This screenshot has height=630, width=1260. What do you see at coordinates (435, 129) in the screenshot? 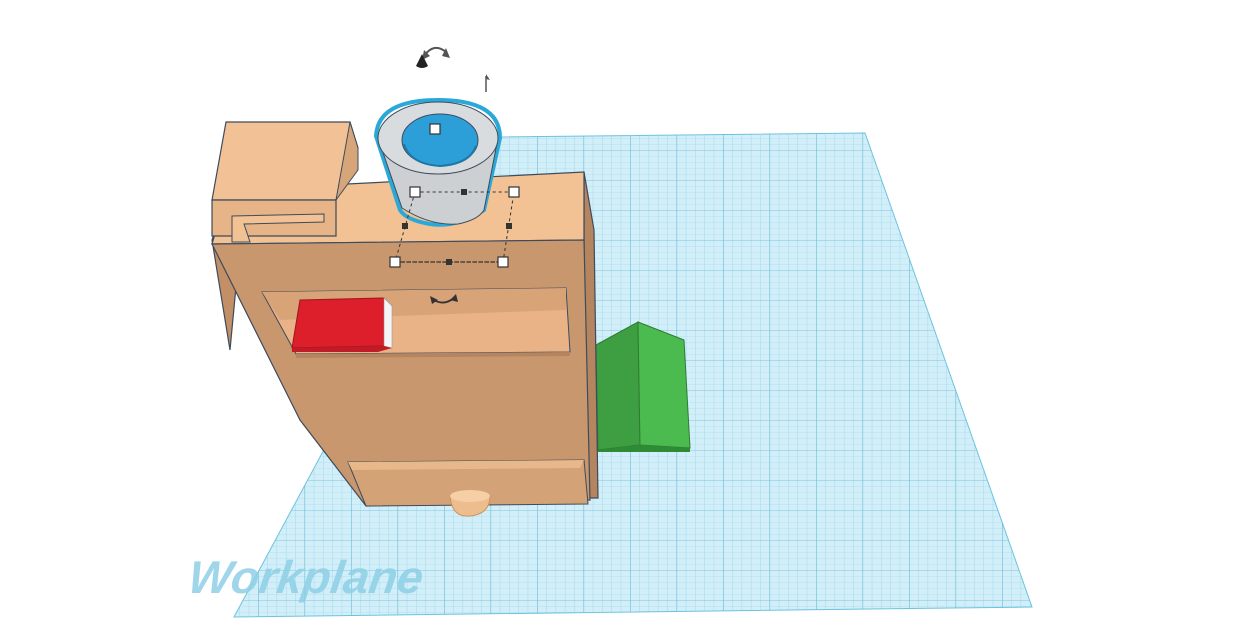
I see `handle-top` at bounding box center [435, 129].